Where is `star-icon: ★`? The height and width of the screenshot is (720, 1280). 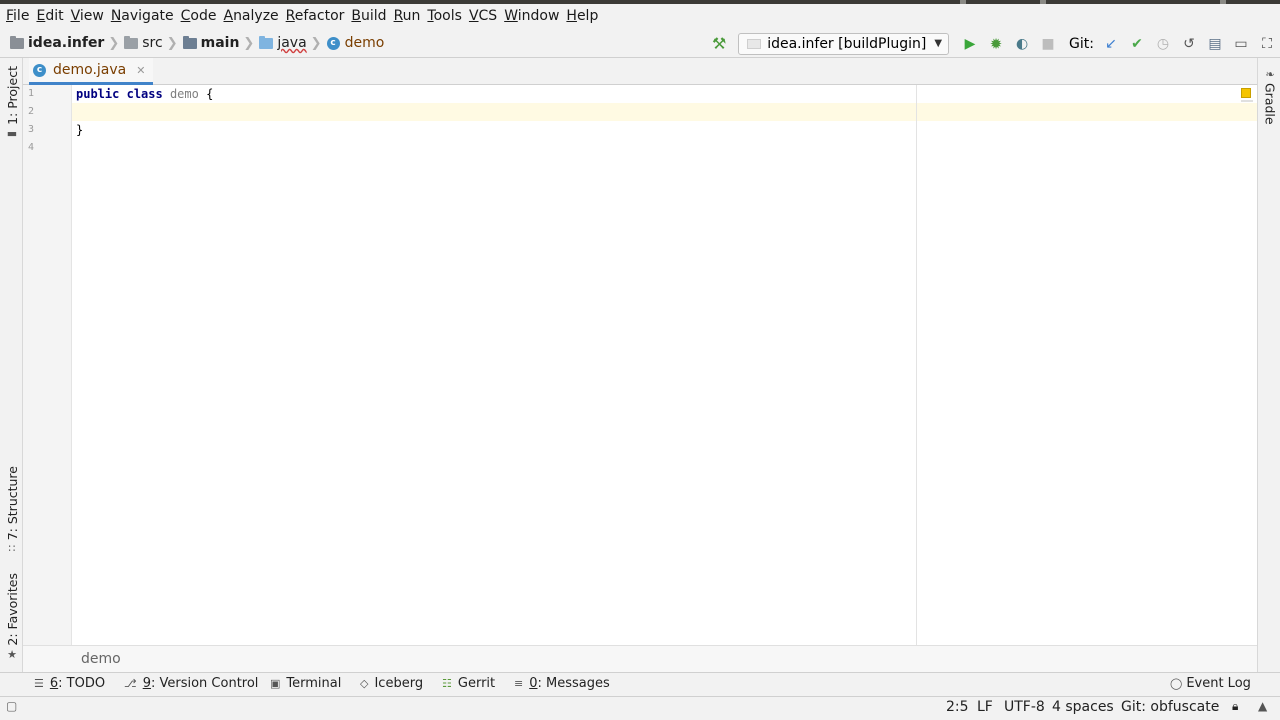 star-icon: ★ is located at coordinates (12, 654).